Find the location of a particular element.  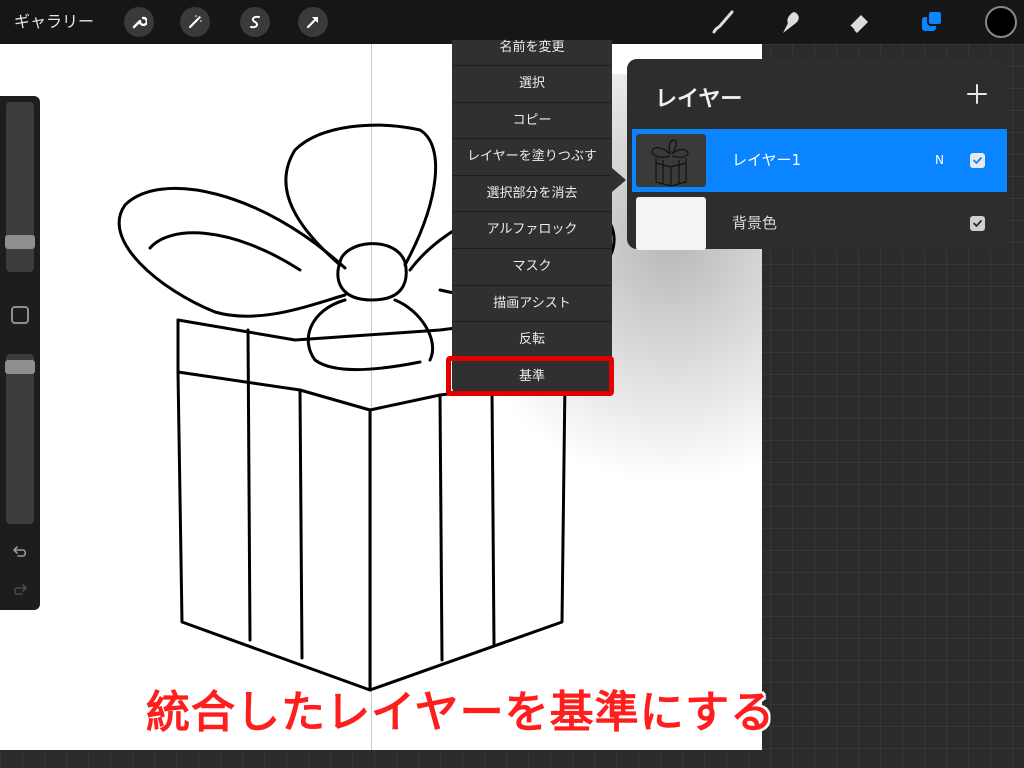

wrench-icon is located at coordinates (139, 22).